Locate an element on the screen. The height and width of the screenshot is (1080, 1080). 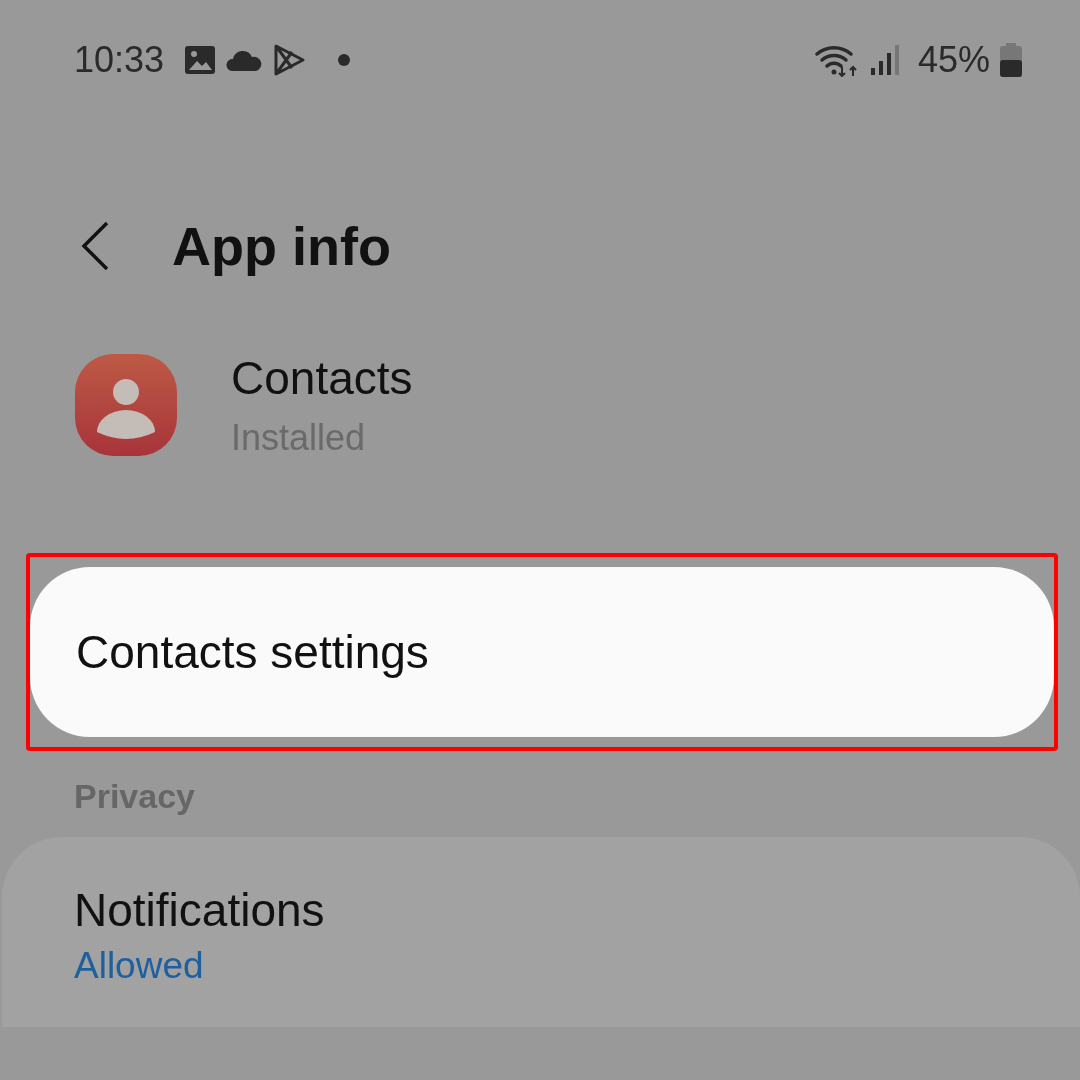
screen-title: App info is located at coordinates (281, 246).